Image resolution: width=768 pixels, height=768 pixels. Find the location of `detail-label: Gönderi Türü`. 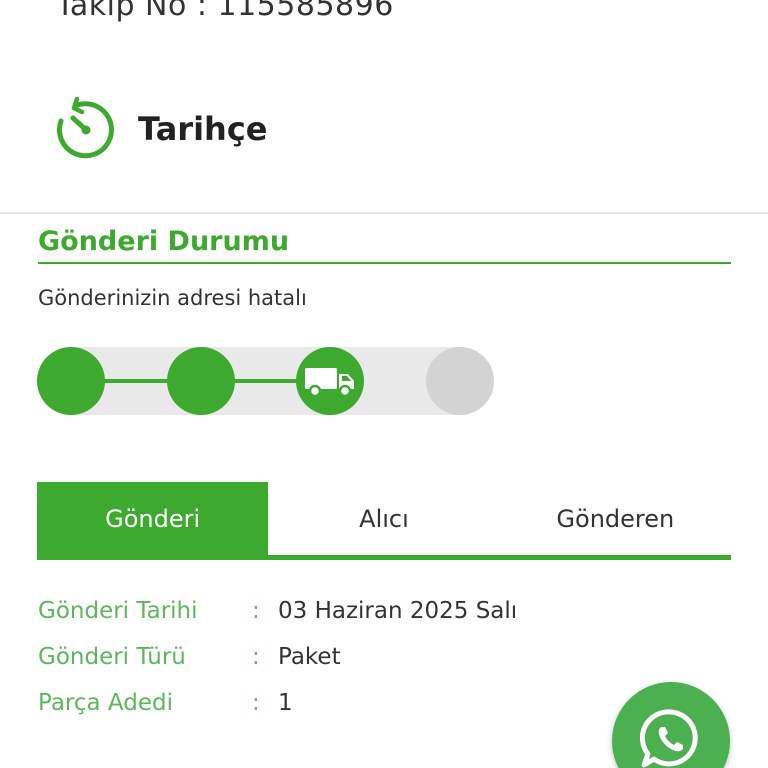

detail-label: Gönderi Türü is located at coordinates (112, 657).